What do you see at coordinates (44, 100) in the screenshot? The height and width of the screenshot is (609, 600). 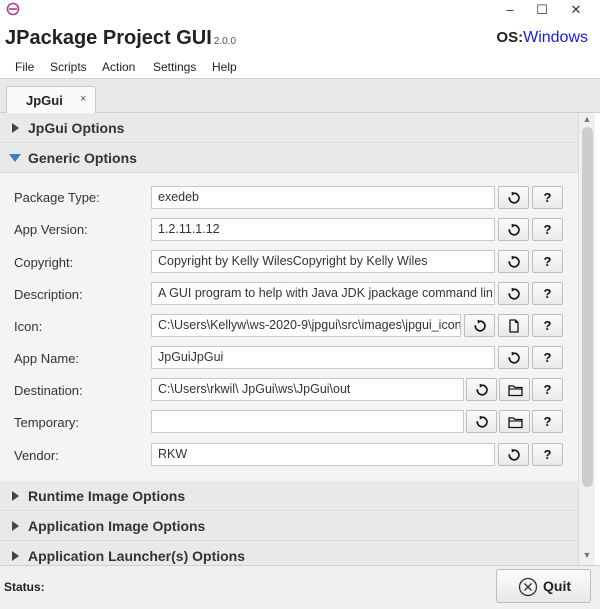 I see `tab-label: JpGui` at bounding box center [44, 100].